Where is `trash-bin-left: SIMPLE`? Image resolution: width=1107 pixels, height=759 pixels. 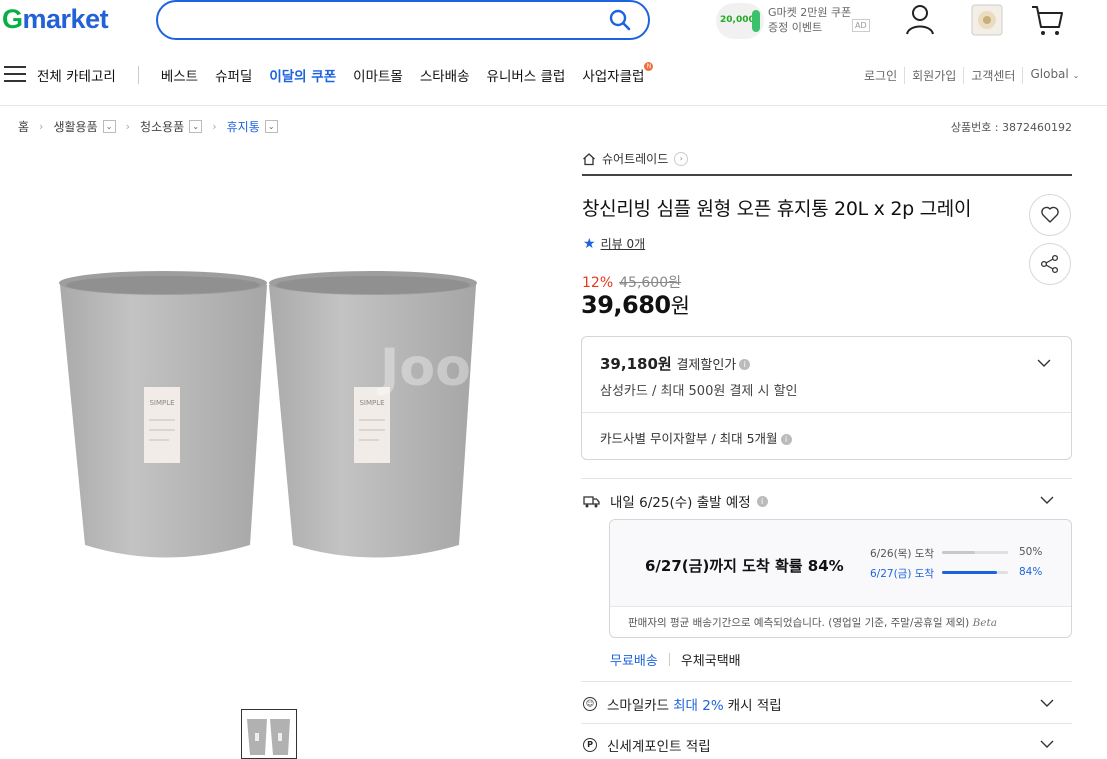 trash-bin-left: SIMPLE is located at coordinates (163, 414).